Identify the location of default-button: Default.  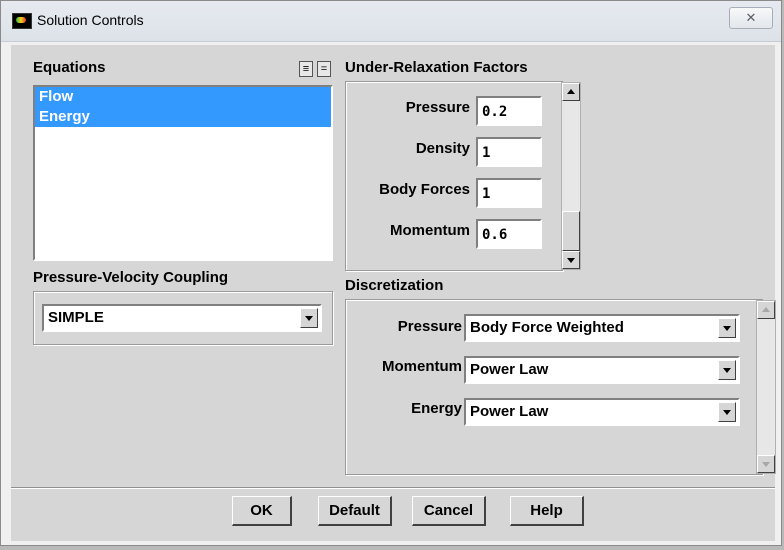
(355, 511).